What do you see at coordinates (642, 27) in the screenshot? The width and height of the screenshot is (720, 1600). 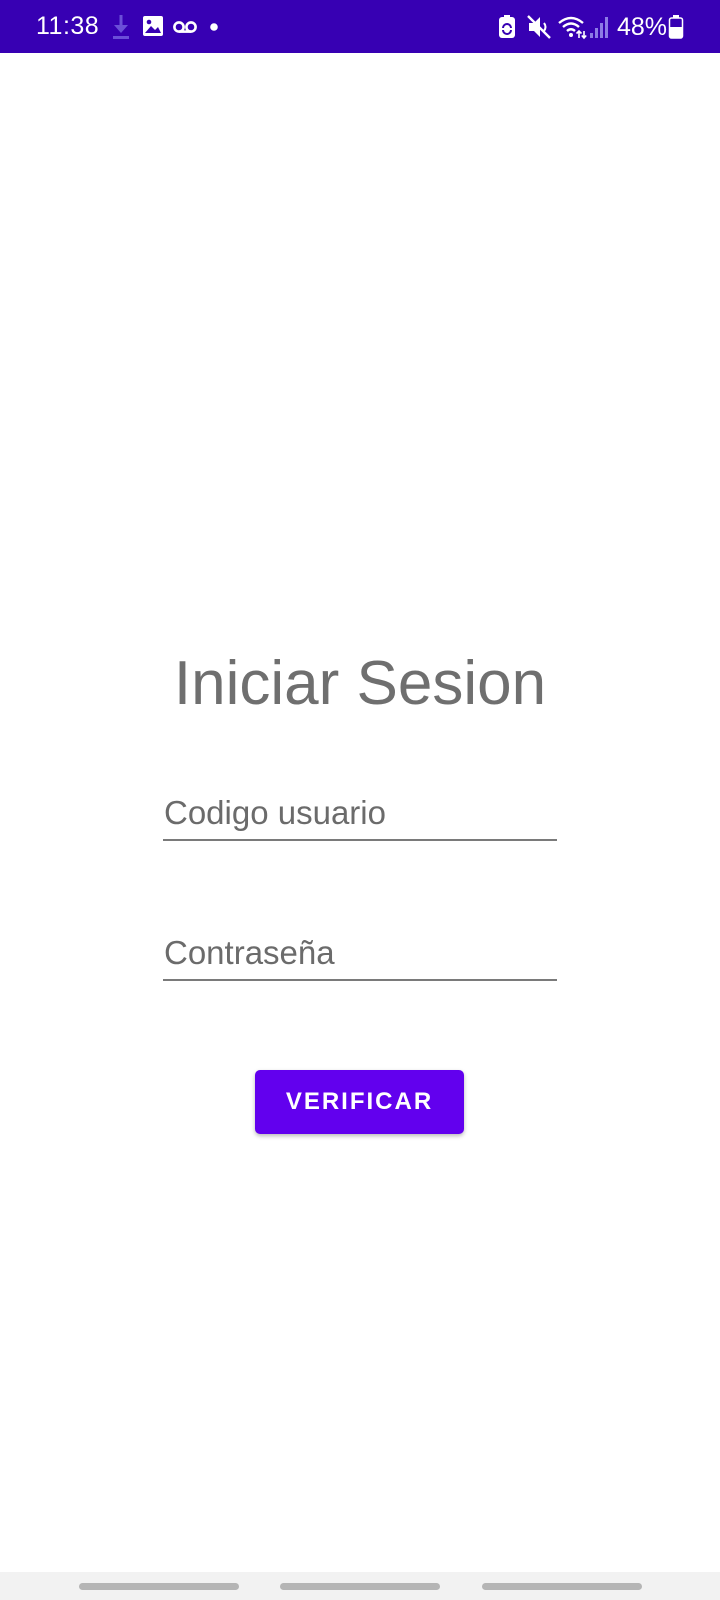 I see `battery-percentage: 48%` at bounding box center [642, 27].